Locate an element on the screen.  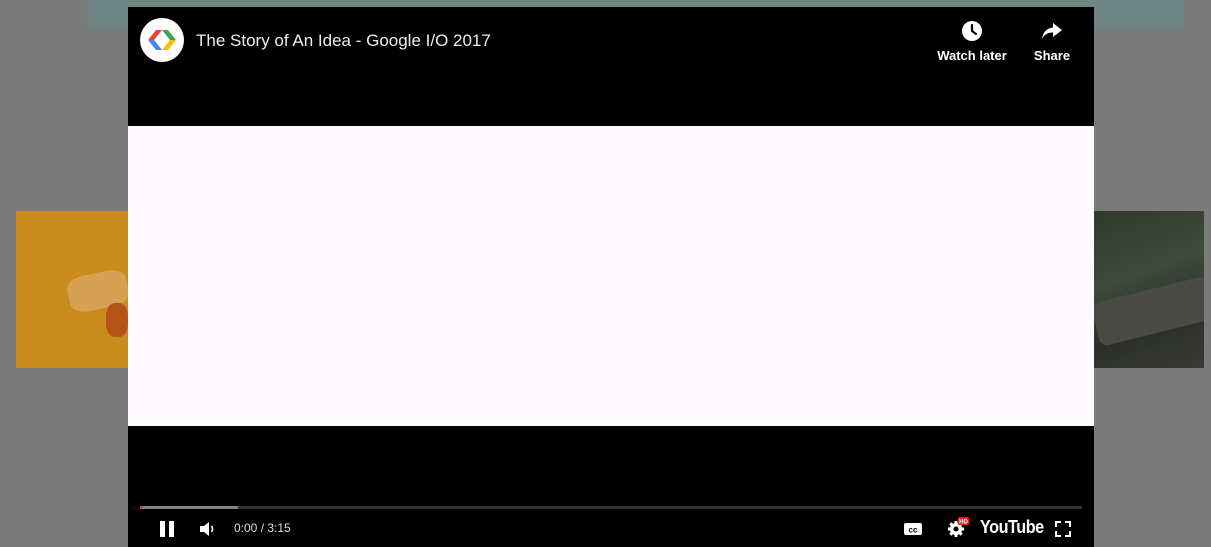
progress-played is located at coordinates (141, 507).